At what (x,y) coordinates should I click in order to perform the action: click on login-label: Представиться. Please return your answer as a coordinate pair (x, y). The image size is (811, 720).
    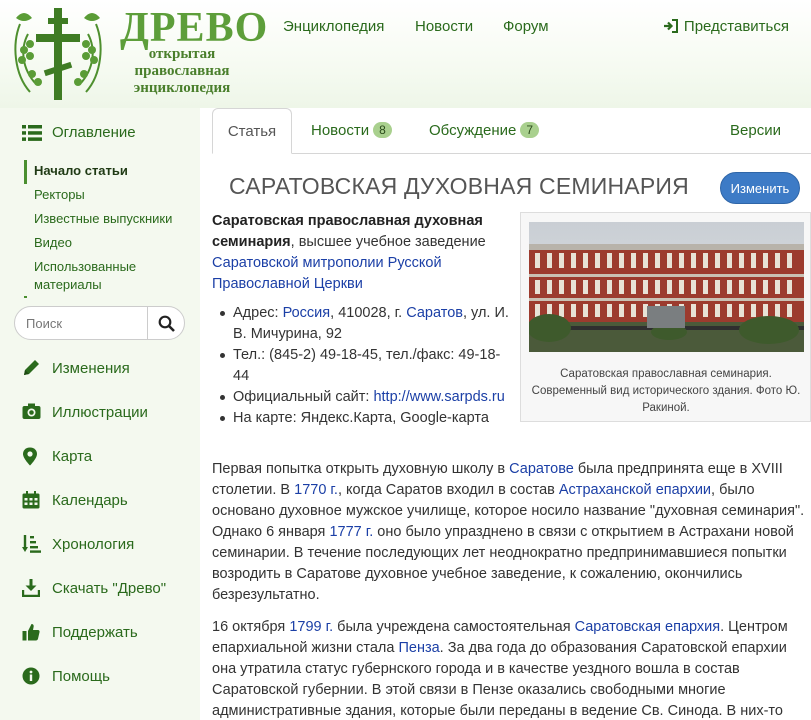
    Looking at the image, I should click on (736, 26).